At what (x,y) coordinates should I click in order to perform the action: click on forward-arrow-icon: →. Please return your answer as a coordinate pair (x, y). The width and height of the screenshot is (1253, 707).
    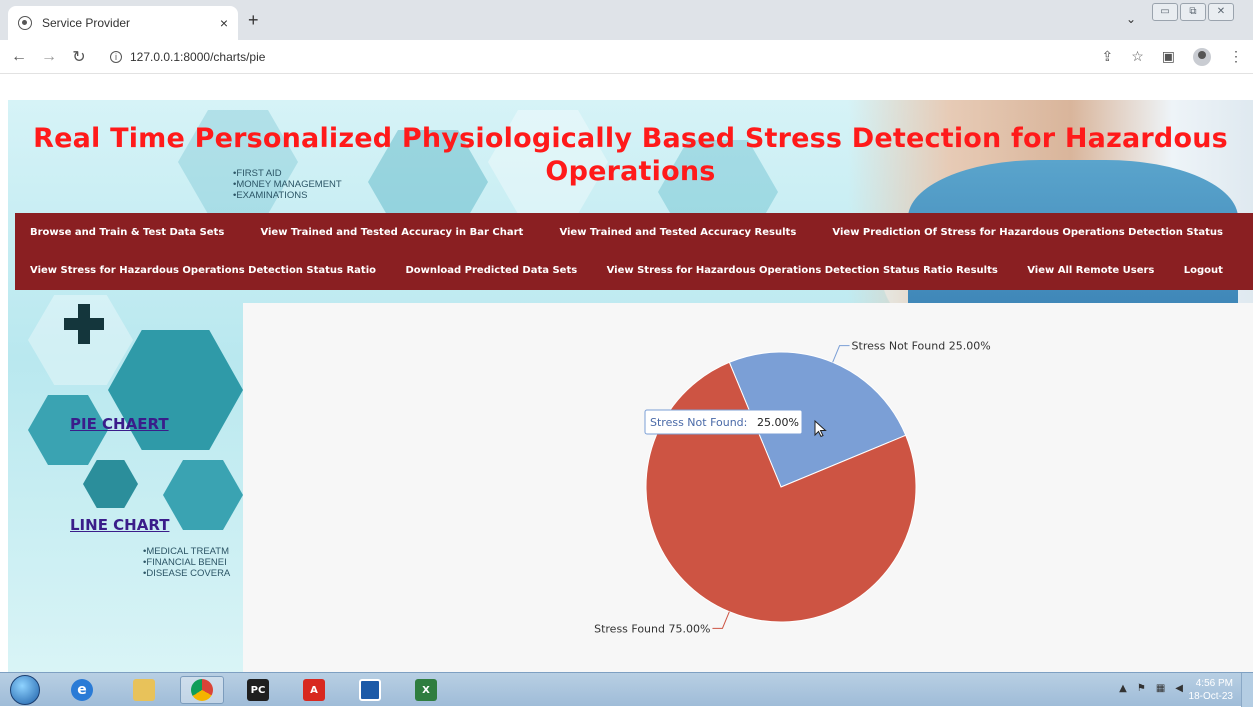
    Looking at the image, I should click on (49, 57).